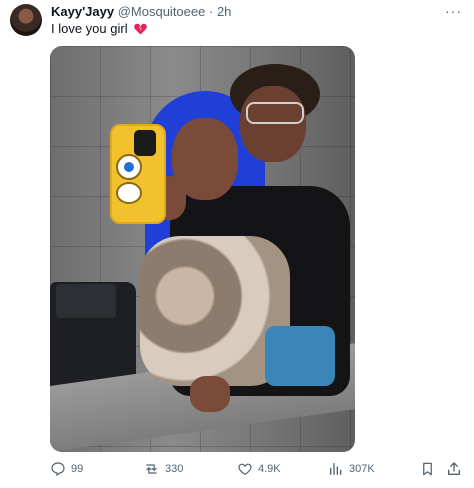  Describe the element at coordinates (174, 469) in the screenshot. I see `retweet-count: 330` at that location.